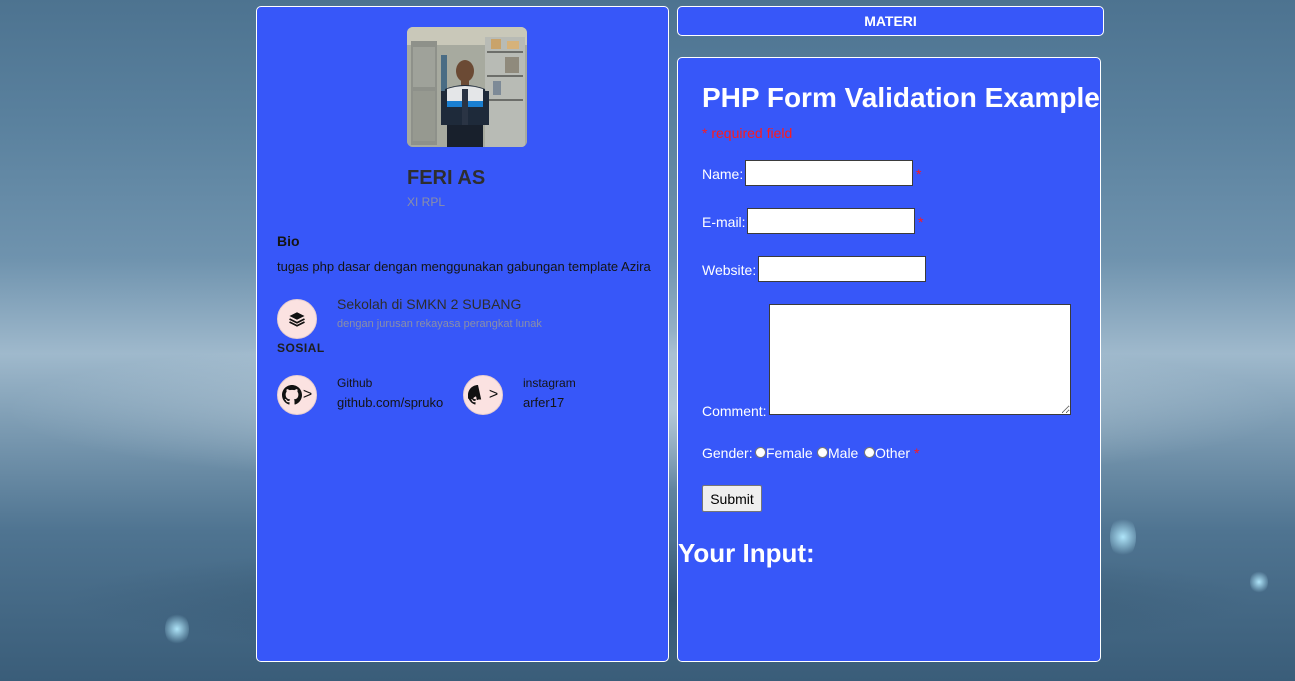  What do you see at coordinates (301, 348) in the screenshot?
I see `sosial-label: SOSIAL` at bounding box center [301, 348].